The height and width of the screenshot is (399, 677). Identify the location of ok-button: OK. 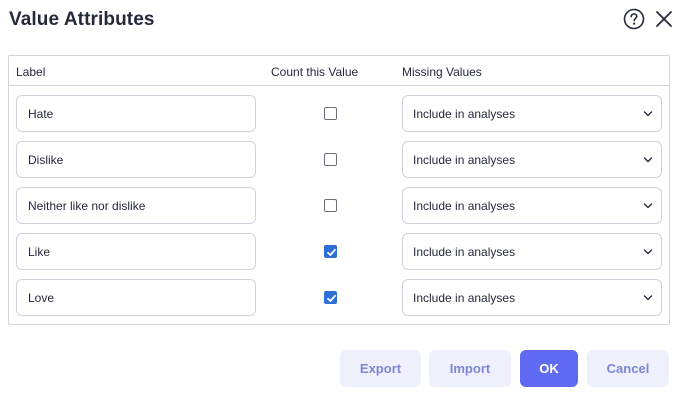
(549, 368).